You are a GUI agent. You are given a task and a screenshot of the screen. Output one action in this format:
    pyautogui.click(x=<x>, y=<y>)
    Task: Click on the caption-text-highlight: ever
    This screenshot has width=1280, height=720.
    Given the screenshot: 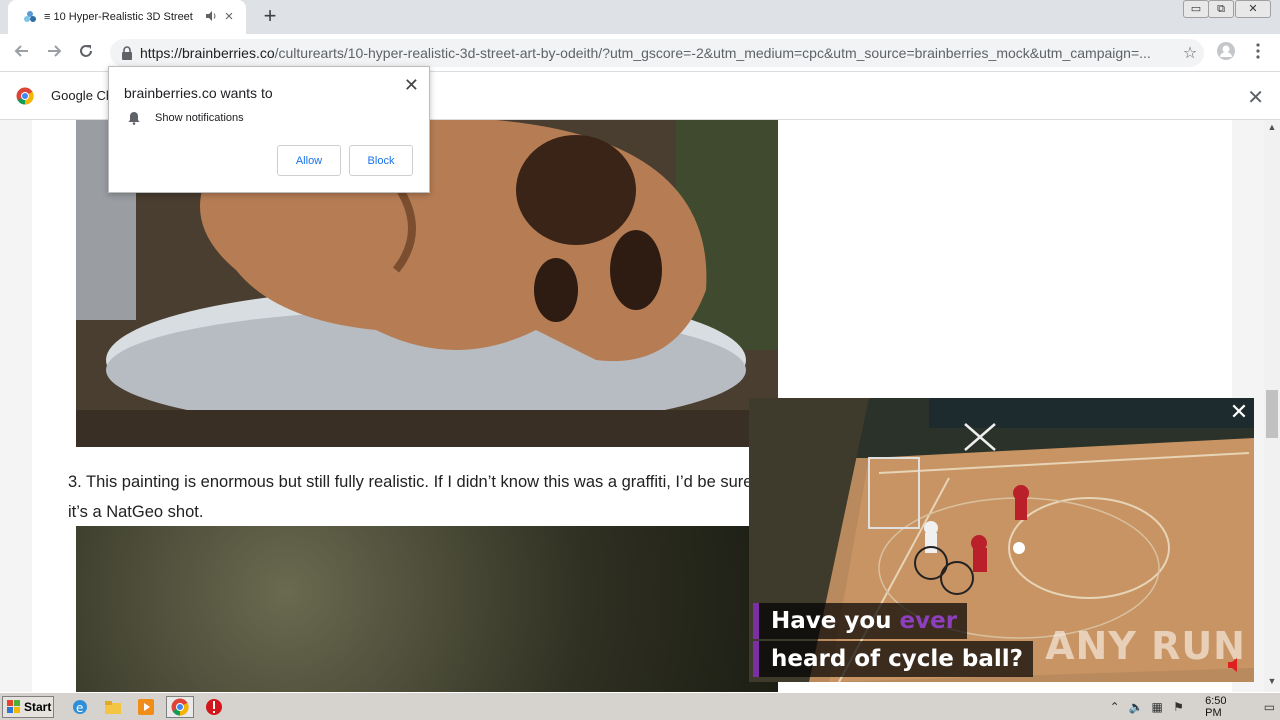 What is the action you would take?
    pyautogui.click(x=928, y=621)
    